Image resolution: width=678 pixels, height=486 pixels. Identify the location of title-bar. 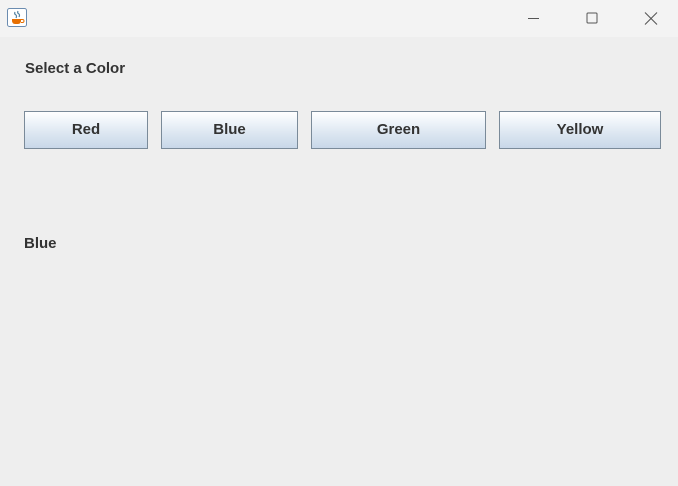
(339, 18).